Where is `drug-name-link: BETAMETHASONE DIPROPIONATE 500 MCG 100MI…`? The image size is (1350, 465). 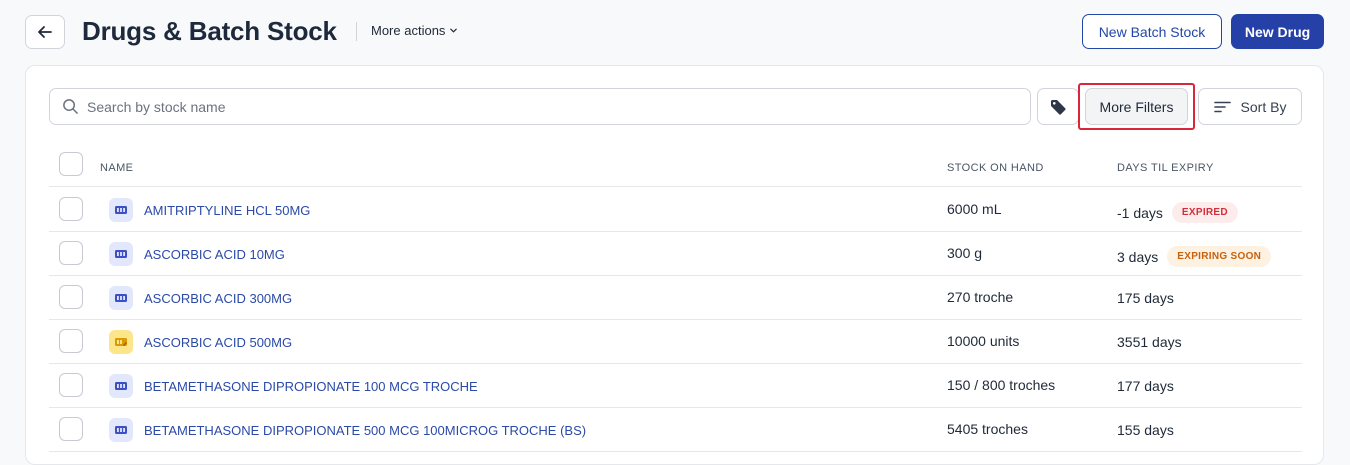
drug-name-link: BETAMETHASONE DIPROPIONATE 500 MCG 100MI… is located at coordinates (365, 430).